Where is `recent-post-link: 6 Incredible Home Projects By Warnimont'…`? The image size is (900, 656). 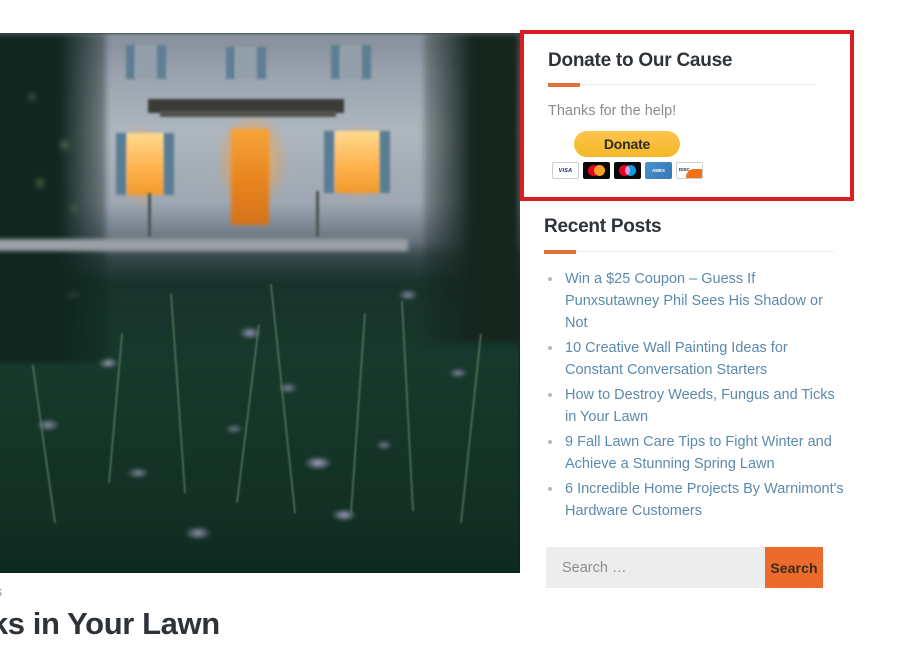 recent-post-link: 6 Incredible Home Projects By Warnimont'… is located at coordinates (704, 500).